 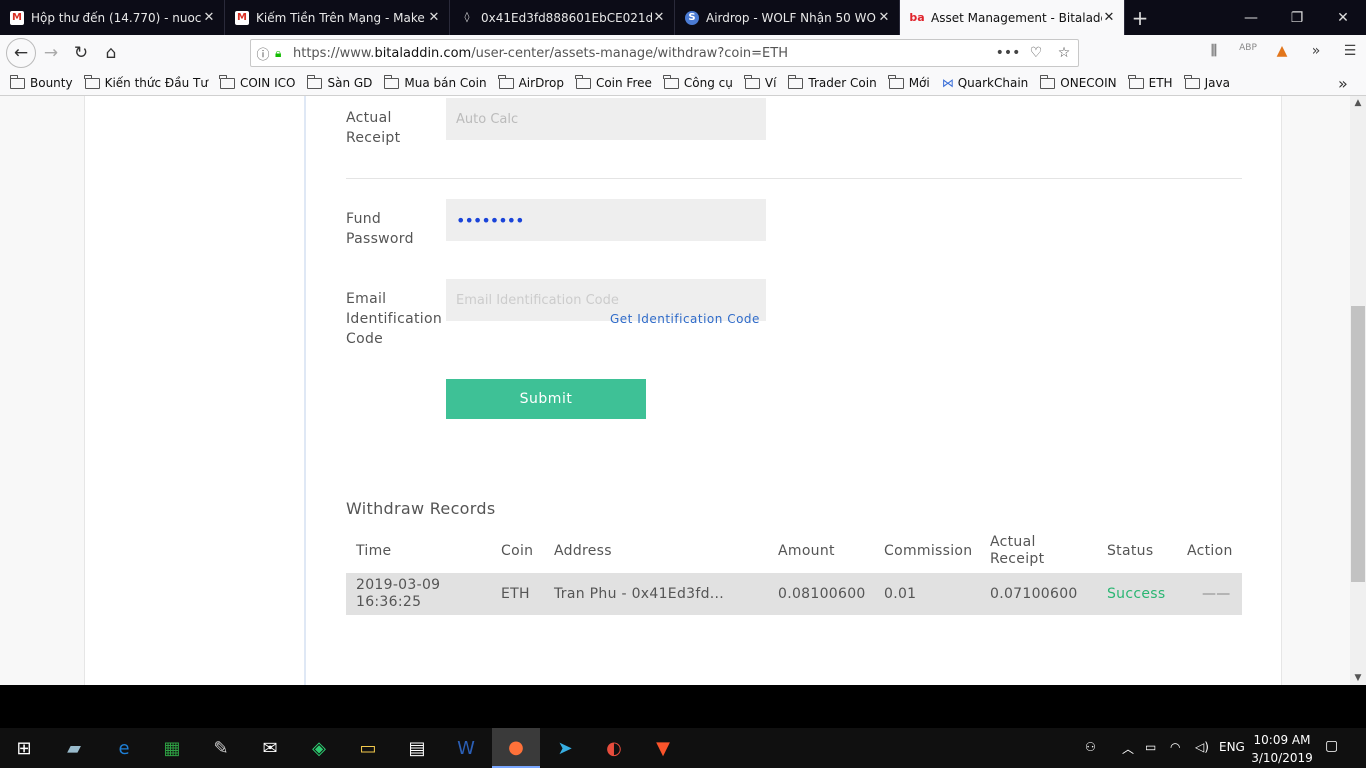 What do you see at coordinates (613, 82) in the screenshot?
I see `bookmark-folder: Coin Free` at bounding box center [613, 82].